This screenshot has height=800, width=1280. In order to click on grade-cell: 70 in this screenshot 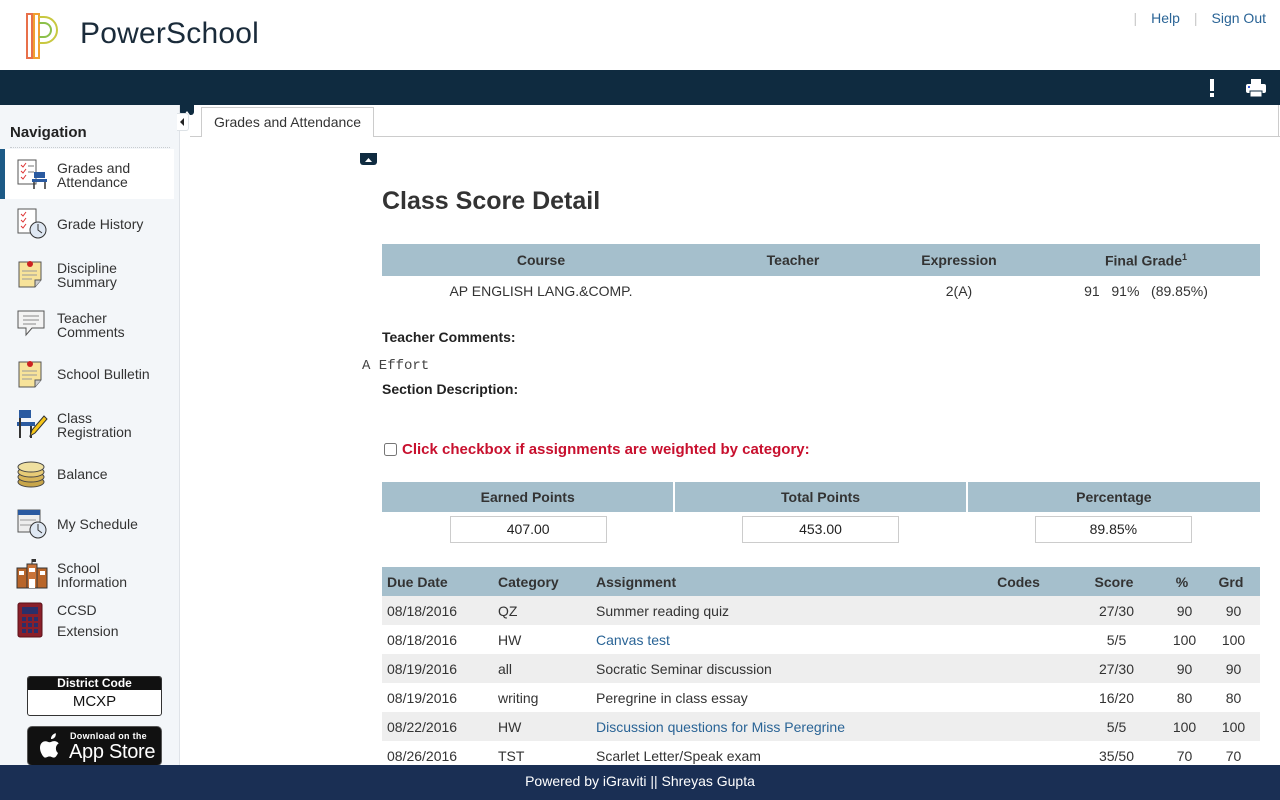, I will do `click(1233, 755)`.